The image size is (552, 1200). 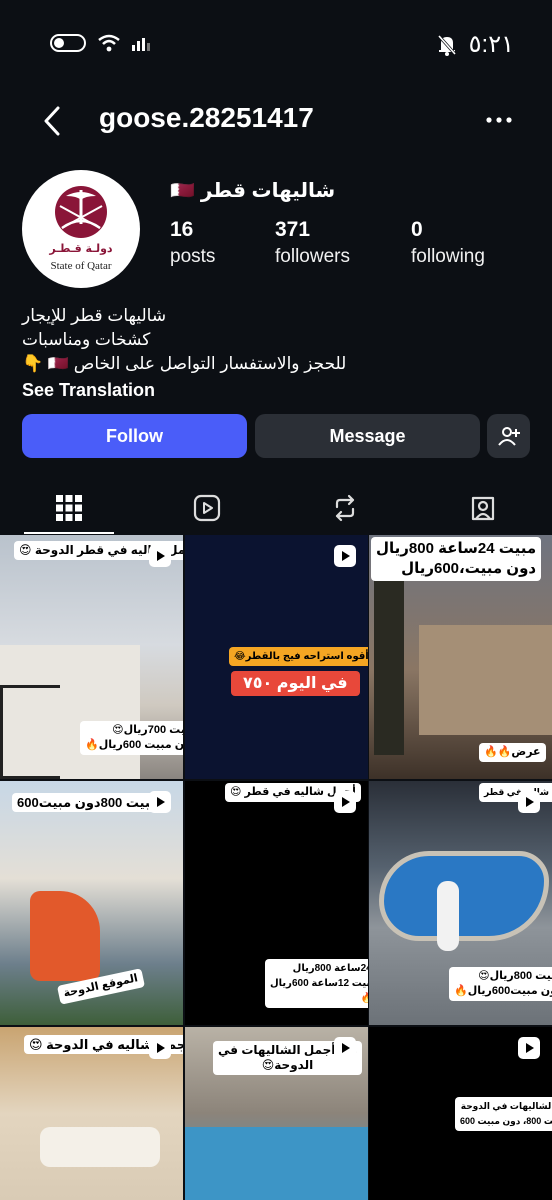 What do you see at coordinates (367, 436) in the screenshot?
I see `message-button: Message` at bounding box center [367, 436].